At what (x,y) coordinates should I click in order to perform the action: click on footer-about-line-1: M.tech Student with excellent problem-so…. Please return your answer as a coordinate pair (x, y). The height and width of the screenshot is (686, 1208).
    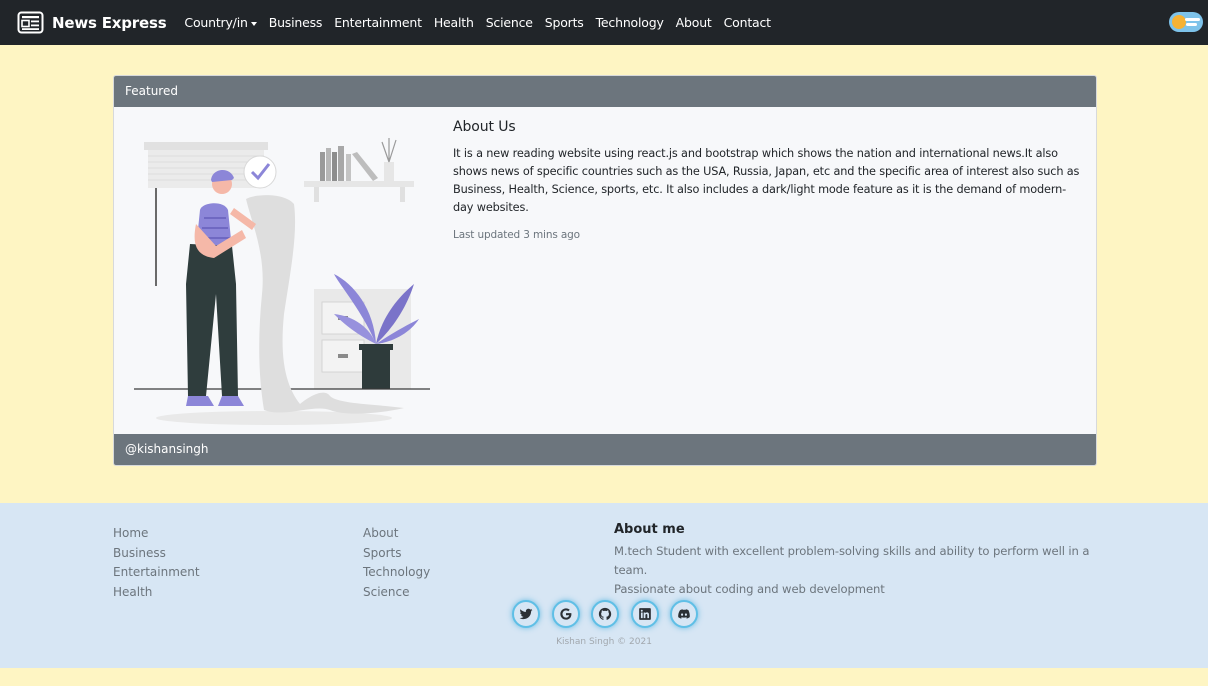
    Looking at the image, I should click on (852, 560).